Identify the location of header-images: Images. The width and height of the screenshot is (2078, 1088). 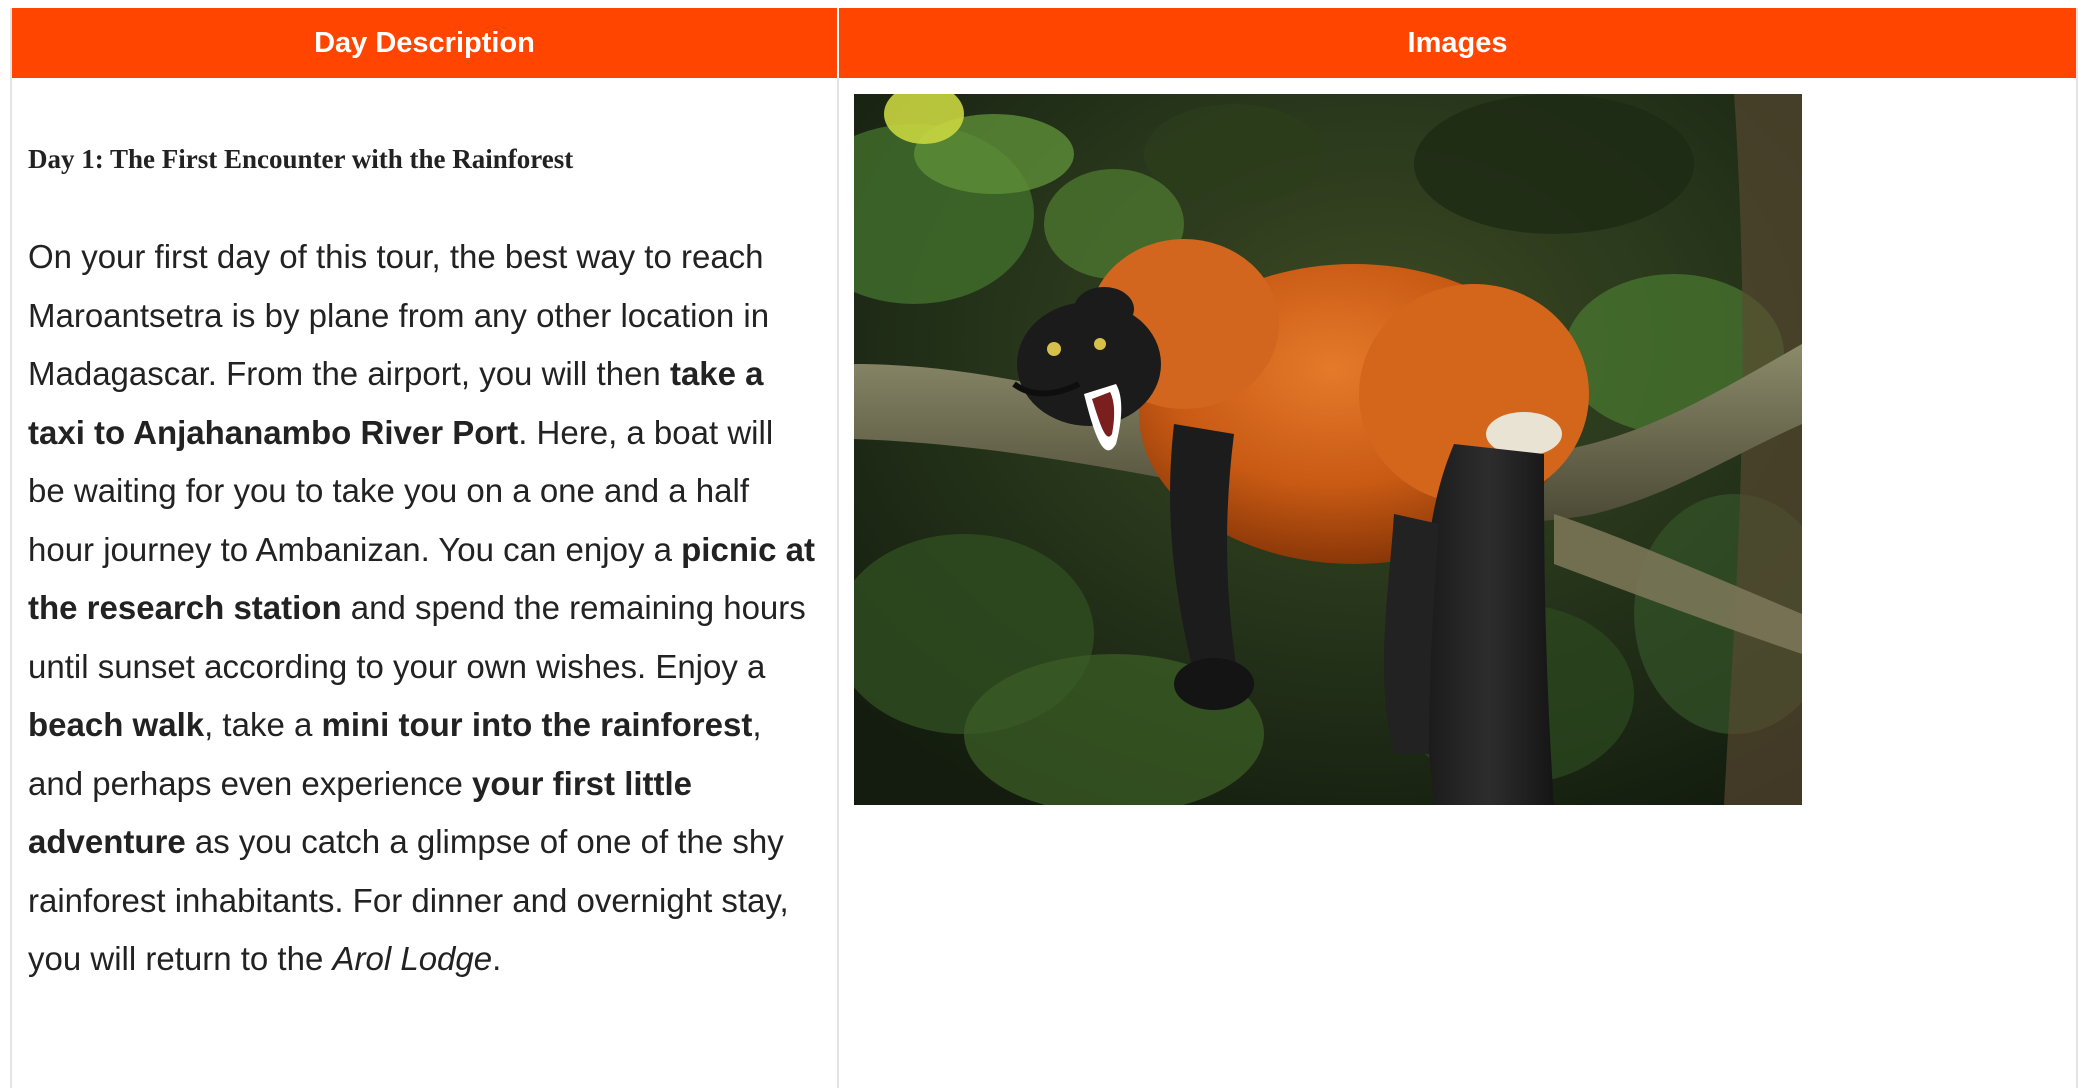
(1457, 42).